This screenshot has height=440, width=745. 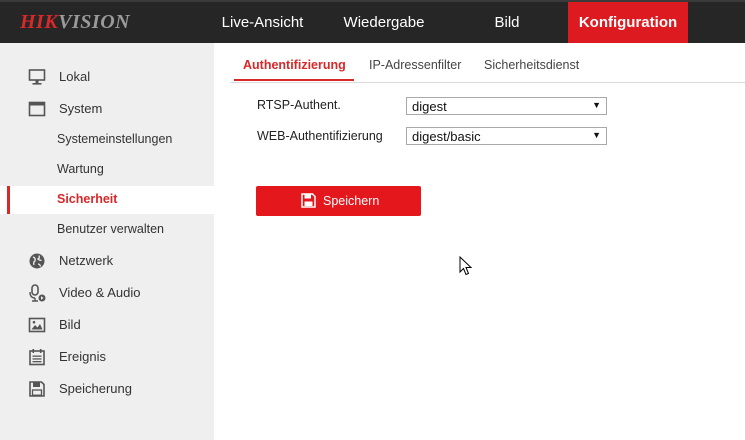 What do you see at coordinates (107, 77) in the screenshot?
I see `sidebar-item-local: Lokal` at bounding box center [107, 77].